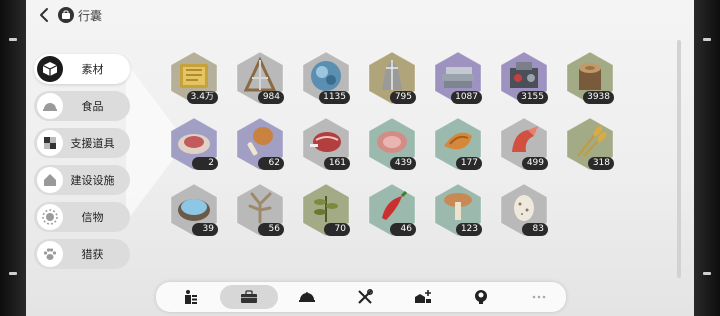 The height and width of the screenshot is (316, 720). I want to click on sidebar-item-label: 食品, so click(92, 106).